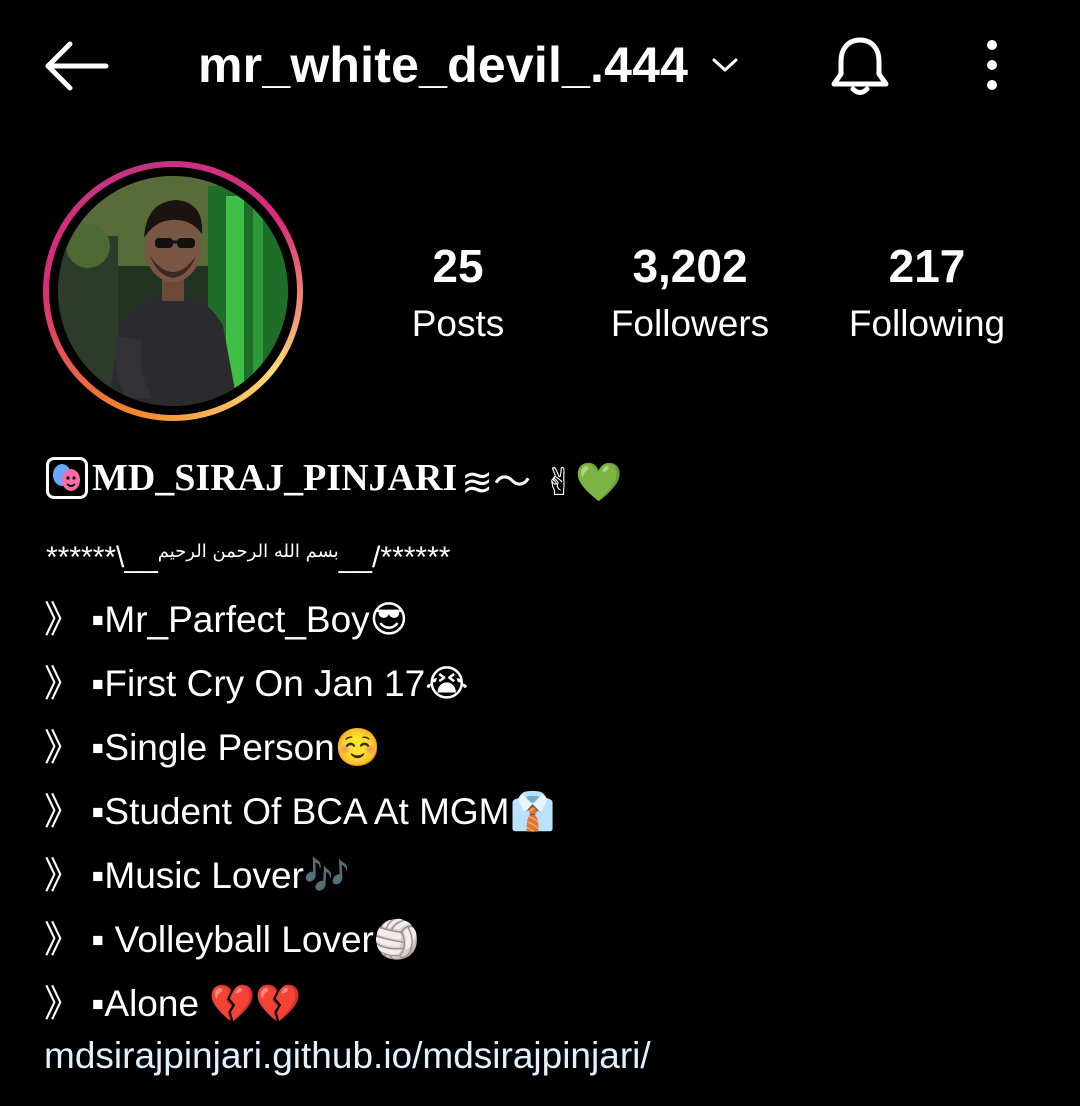 This screenshot has height=1106, width=1080. I want to click on notifications-button, so click(860, 65).